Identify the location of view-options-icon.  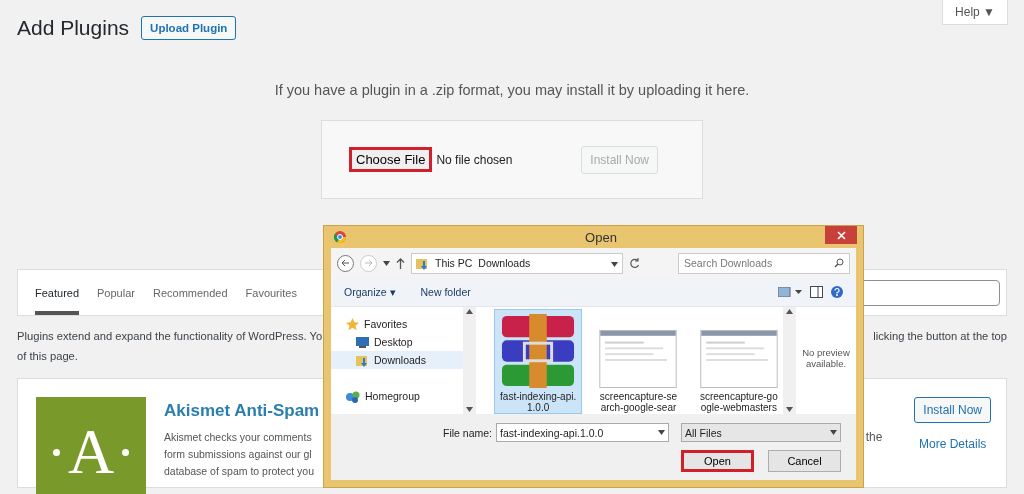
(790, 292).